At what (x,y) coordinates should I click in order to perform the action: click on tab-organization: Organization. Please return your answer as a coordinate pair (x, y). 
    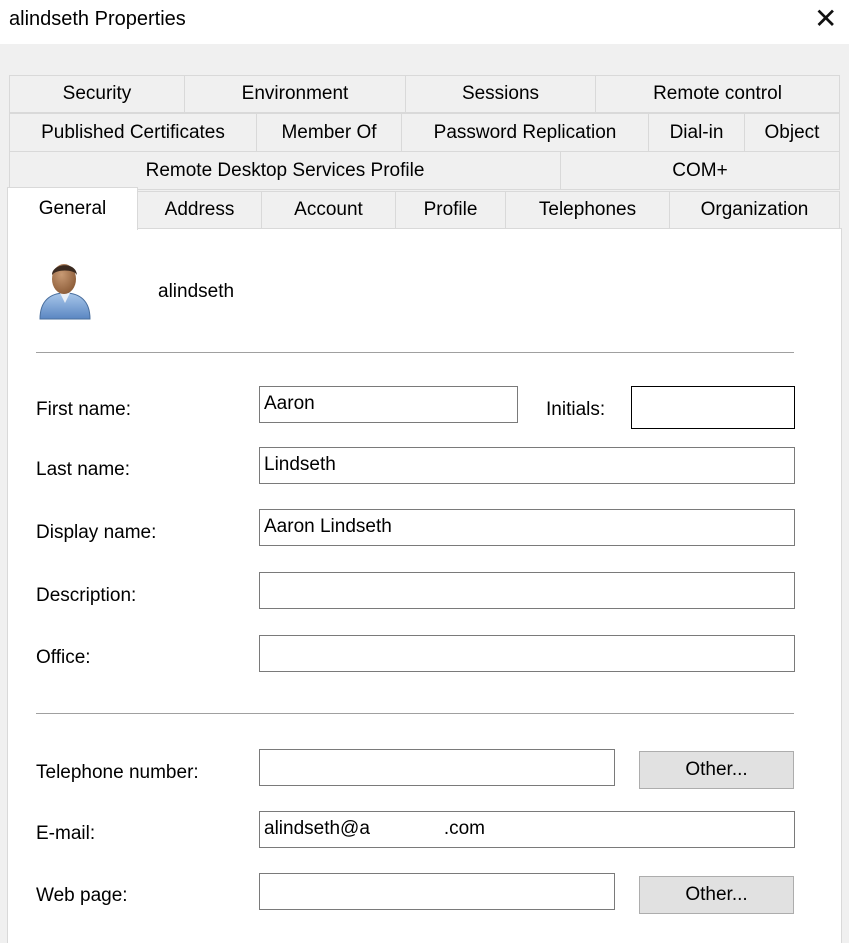
    Looking at the image, I should click on (754, 210).